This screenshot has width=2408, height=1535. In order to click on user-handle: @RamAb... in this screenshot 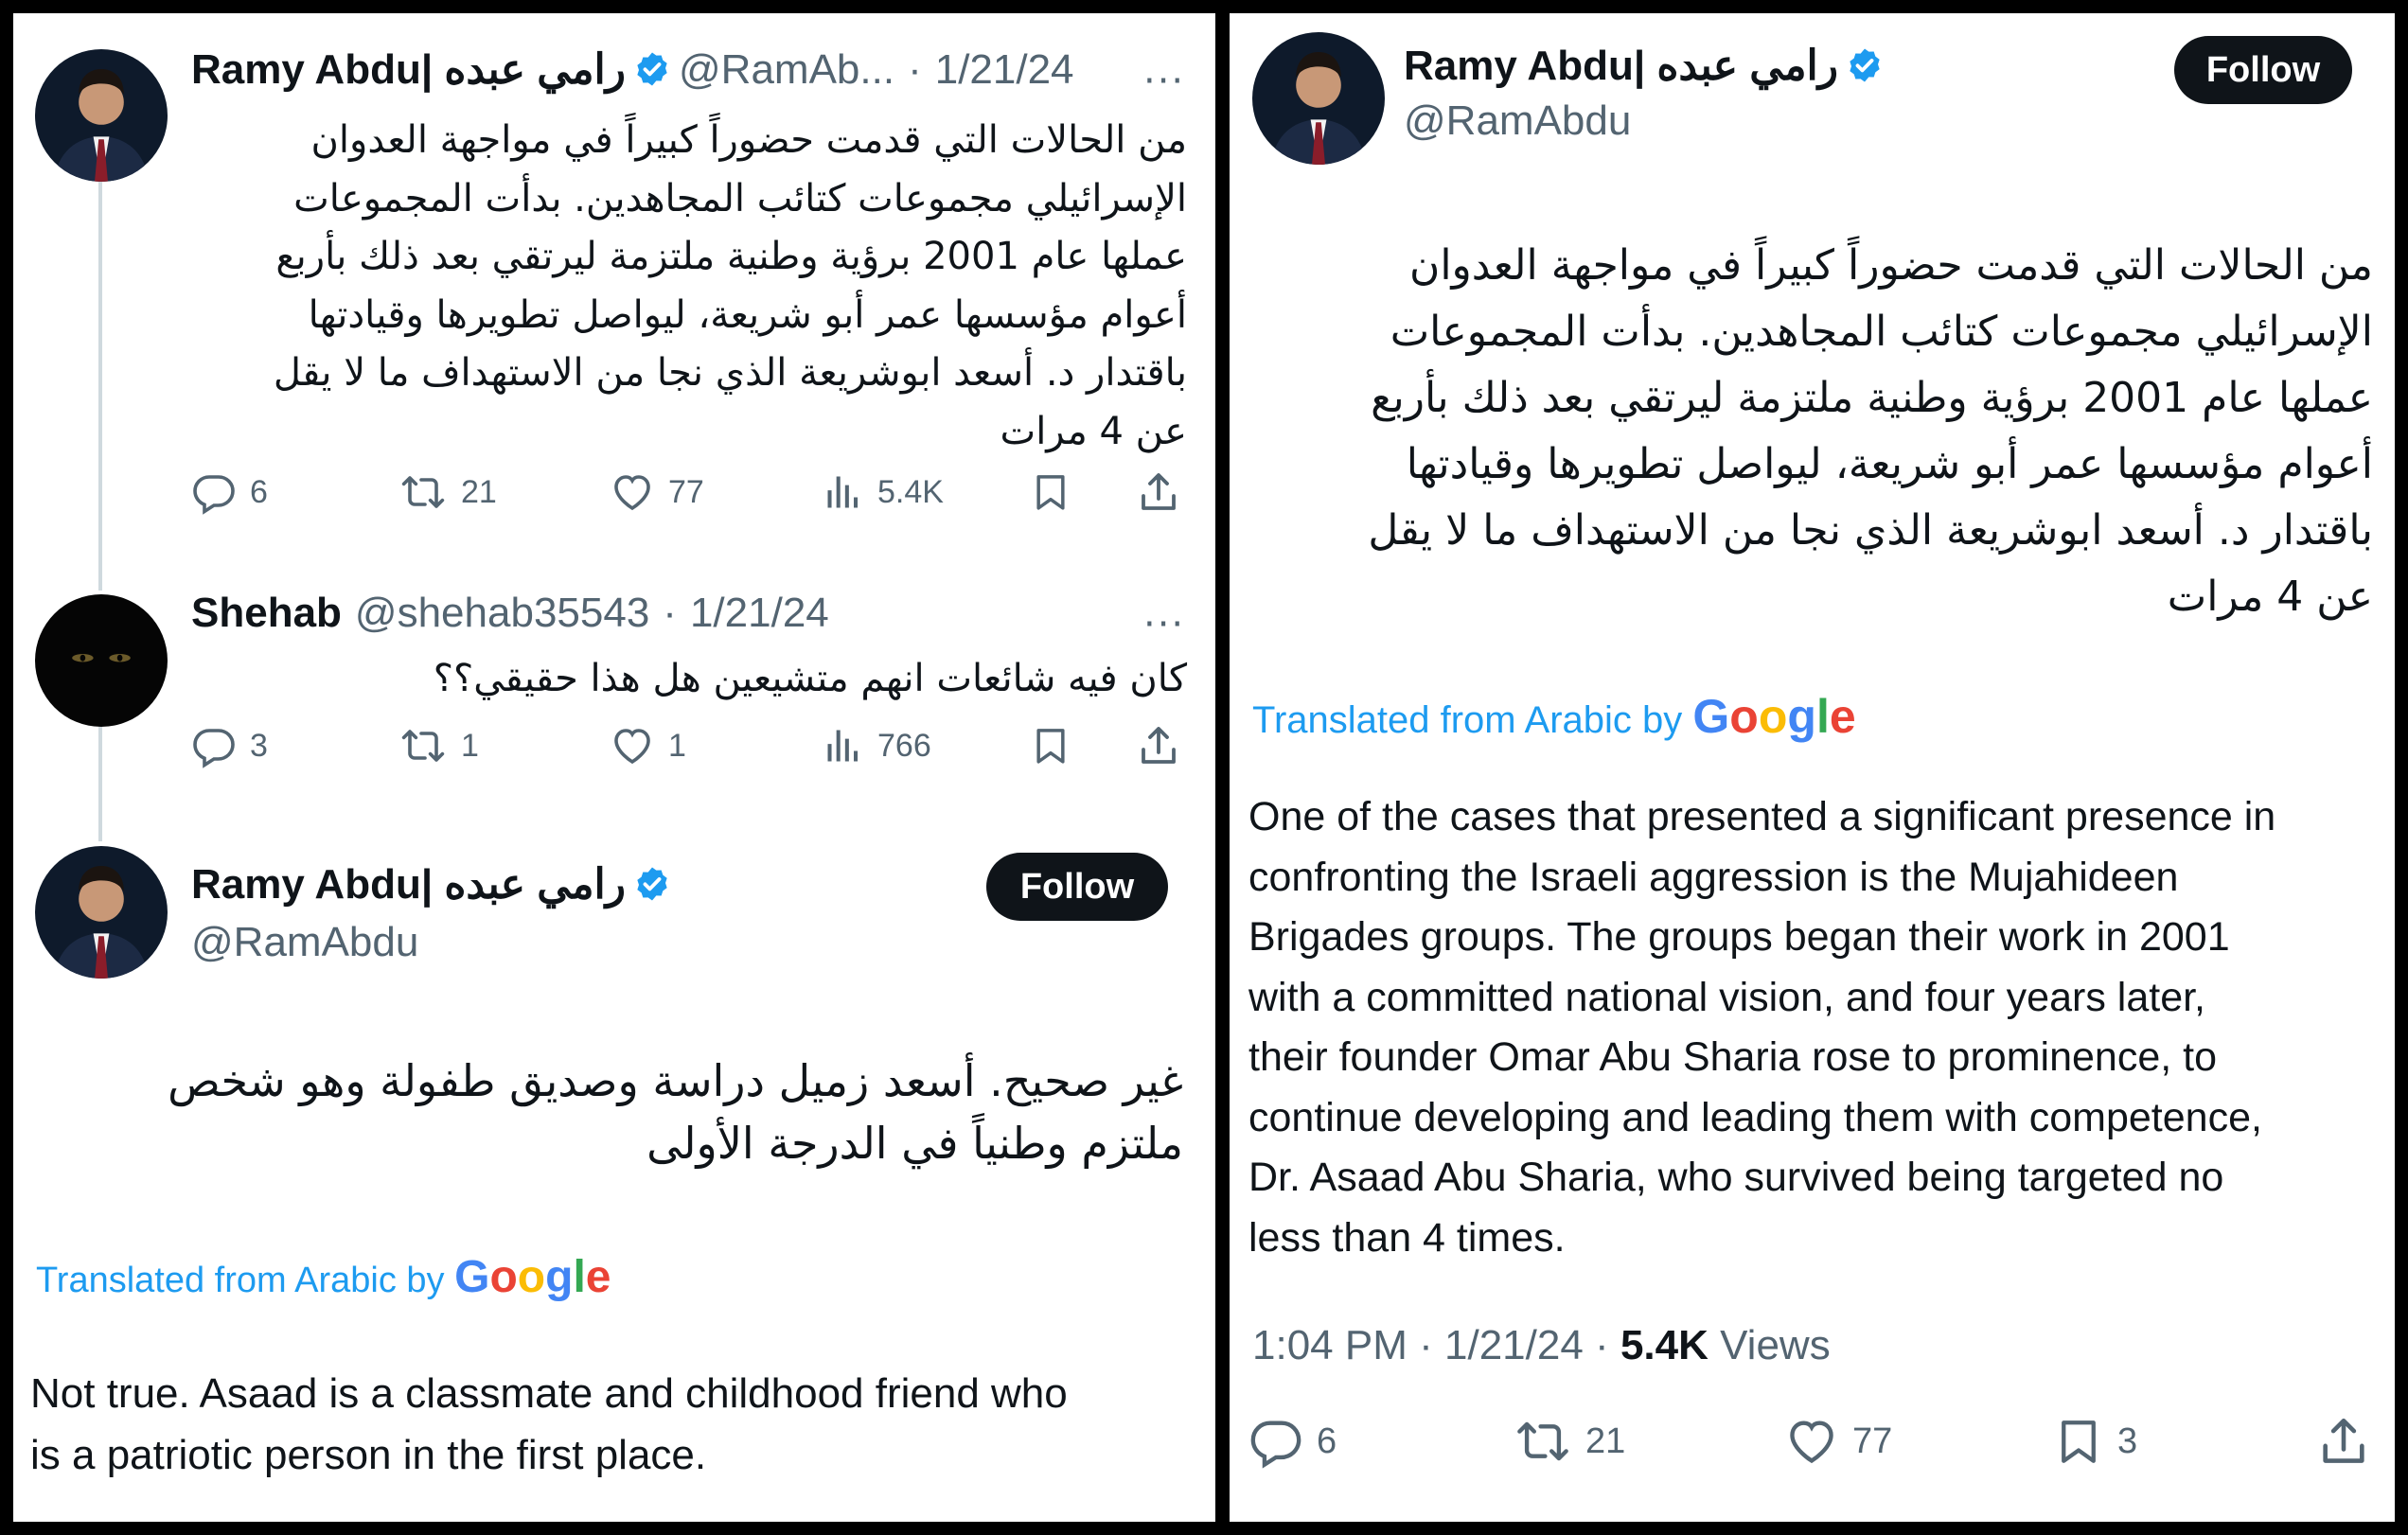, I will do `click(786, 69)`.